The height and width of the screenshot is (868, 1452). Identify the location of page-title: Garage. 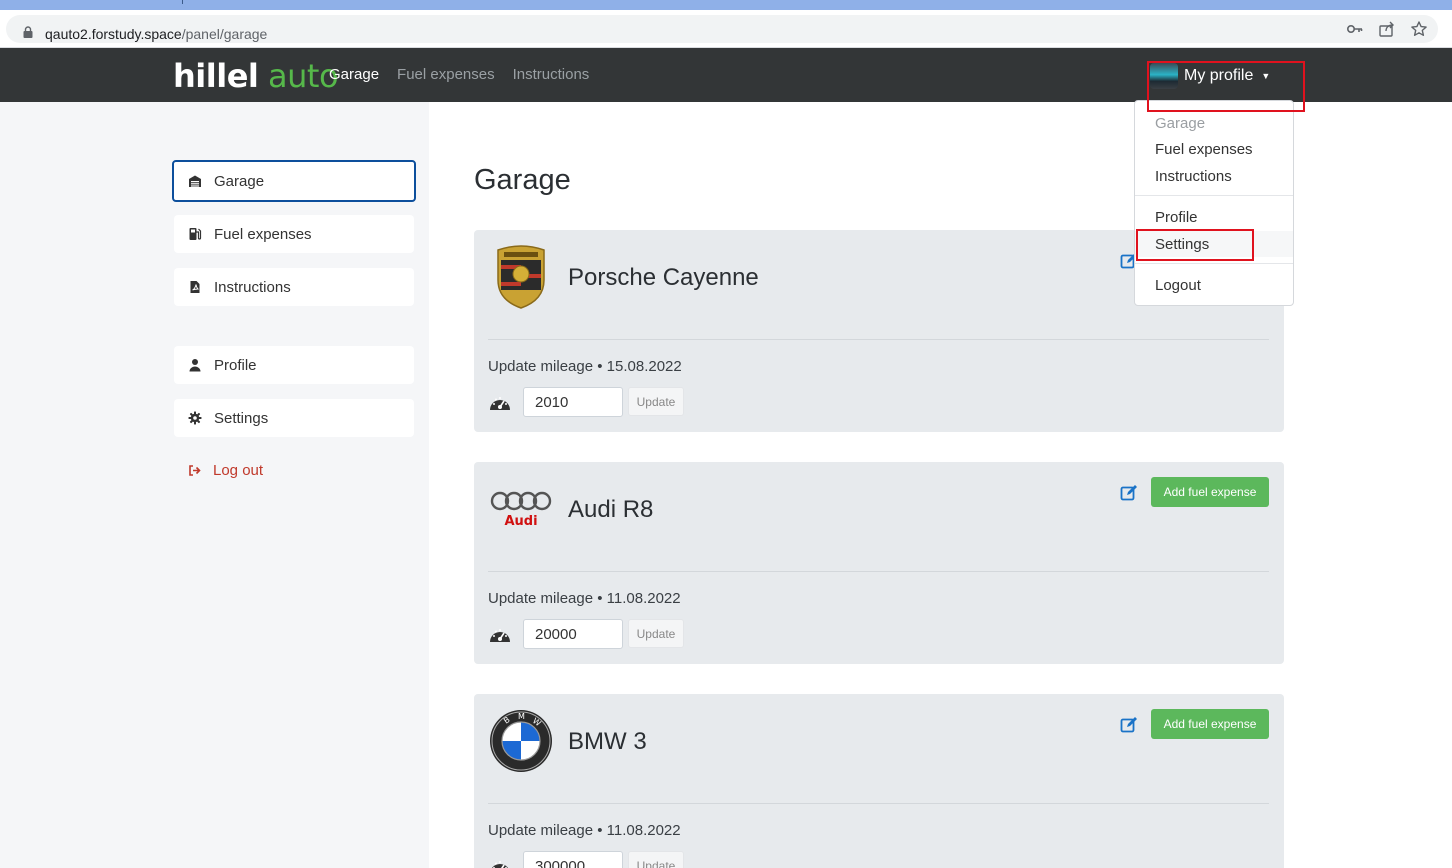
(522, 180).